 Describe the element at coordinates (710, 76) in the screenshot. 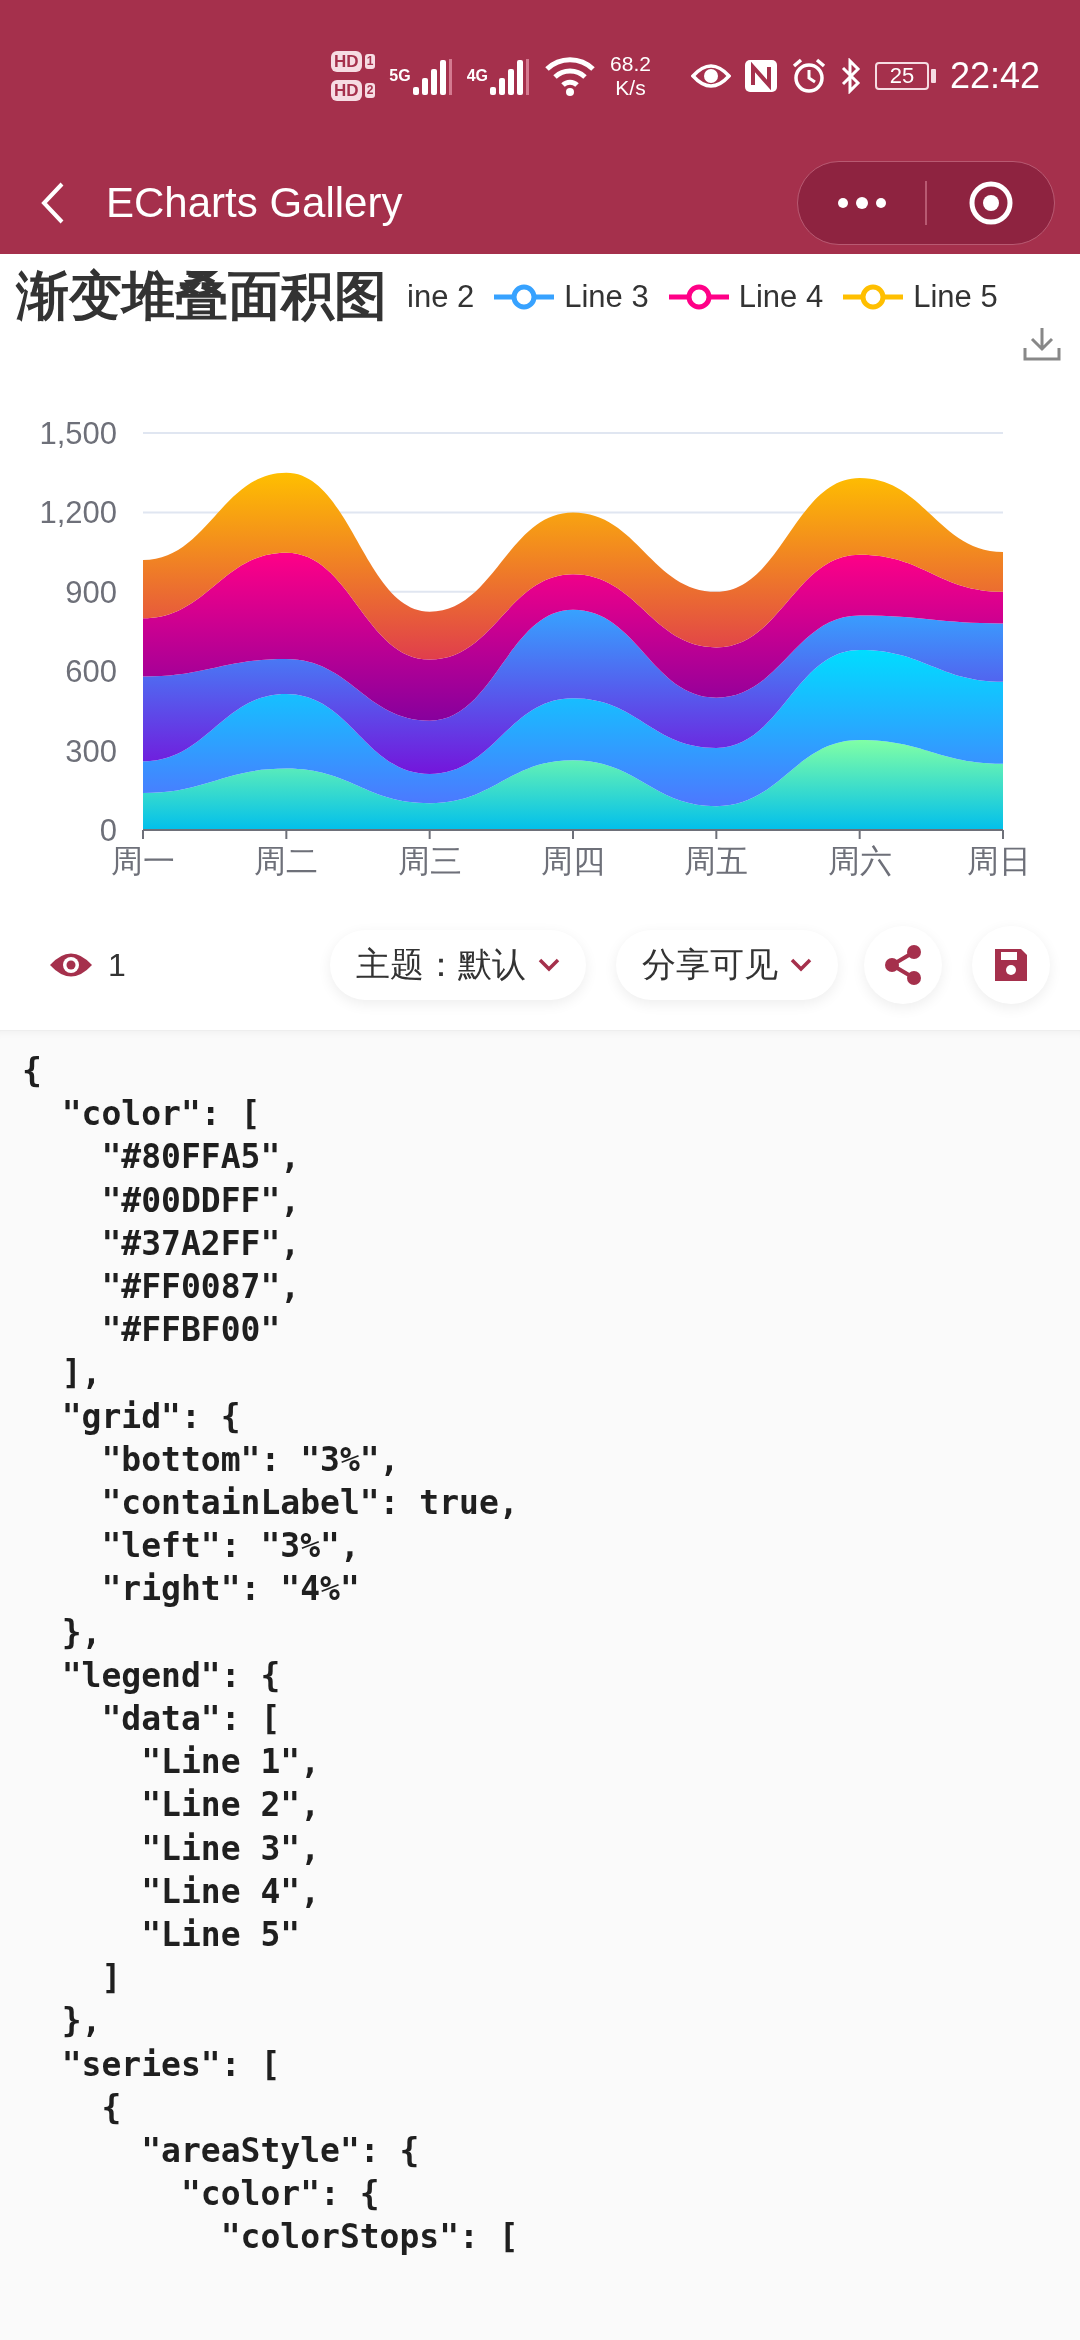

I see `eye-icon` at that location.